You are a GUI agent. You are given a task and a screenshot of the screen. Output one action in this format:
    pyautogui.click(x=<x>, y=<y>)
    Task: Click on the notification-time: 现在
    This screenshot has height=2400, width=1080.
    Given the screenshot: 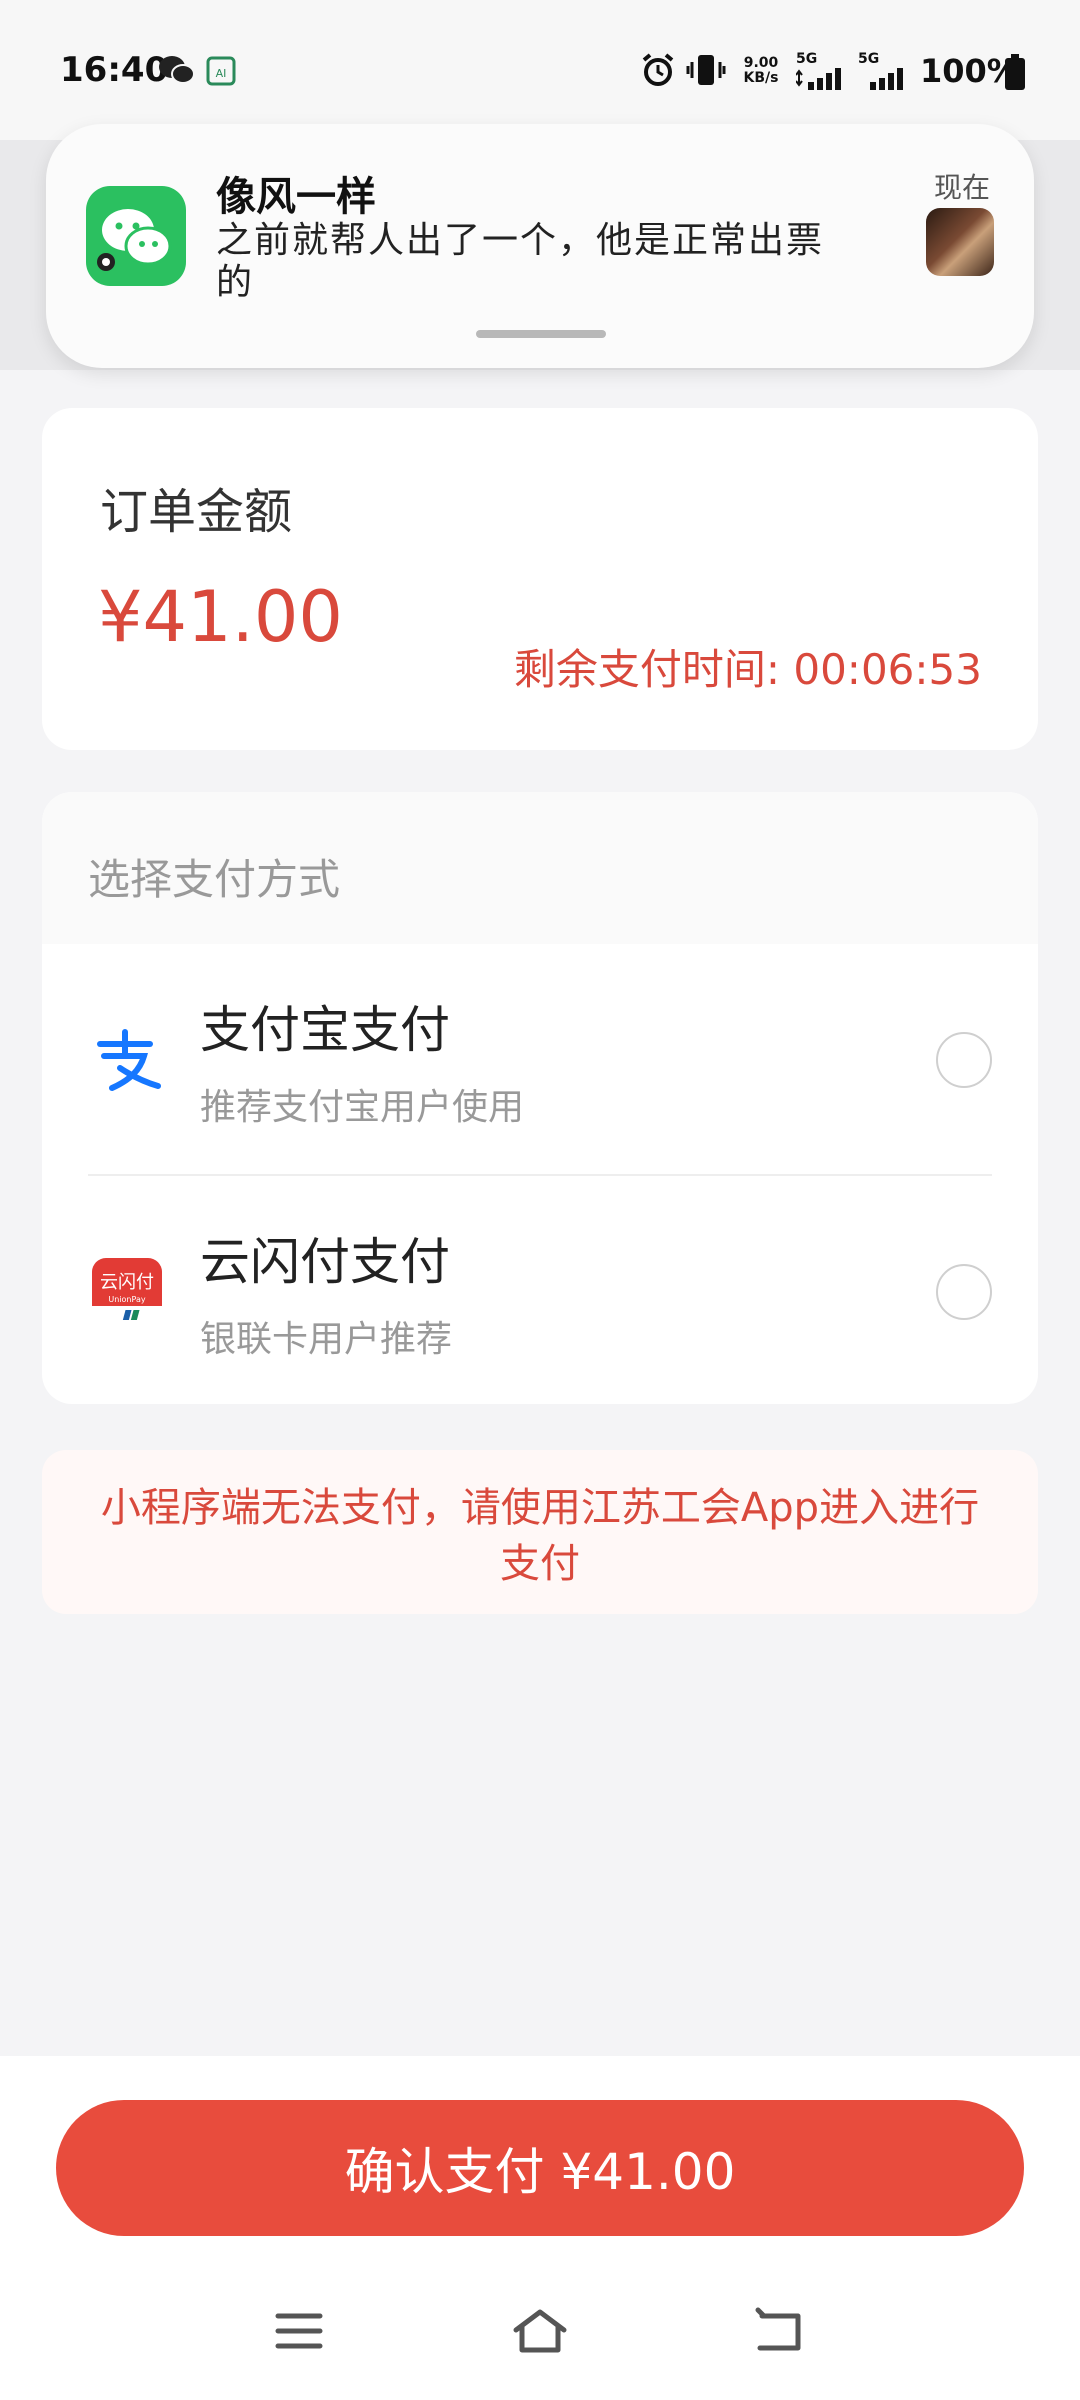 What is the action you would take?
    pyautogui.click(x=962, y=187)
    